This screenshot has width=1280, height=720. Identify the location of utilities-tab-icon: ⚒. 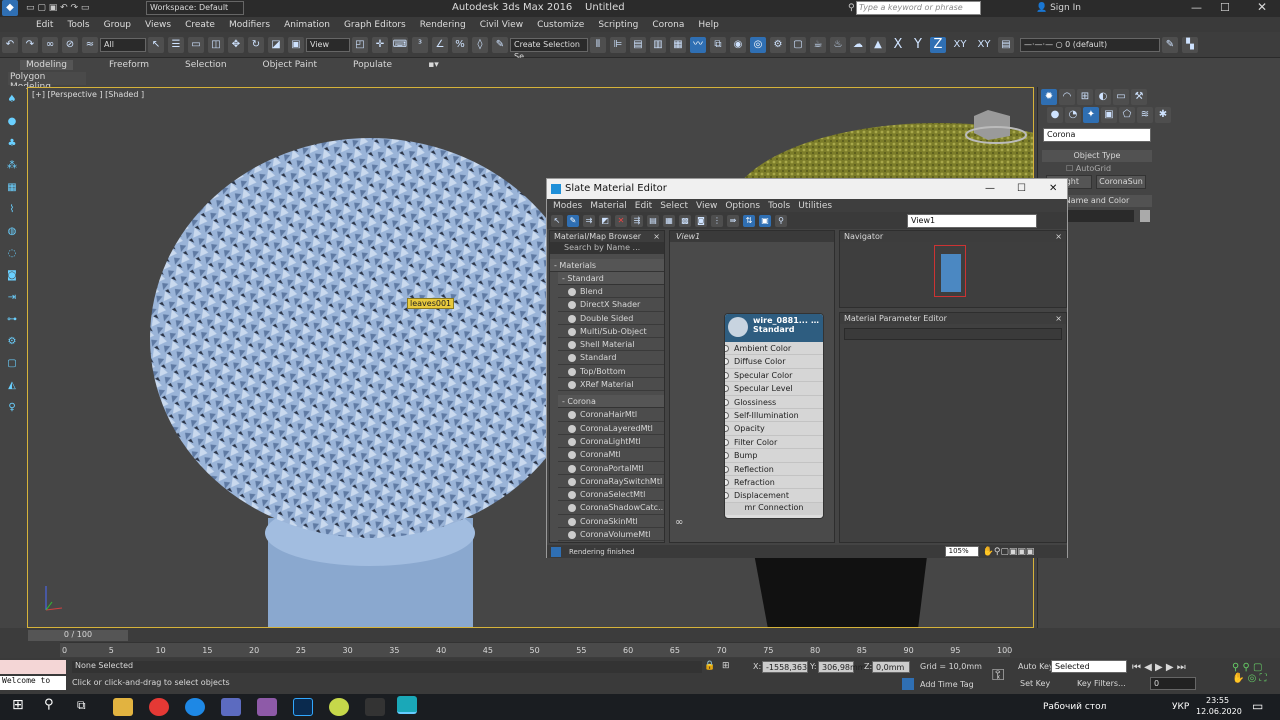
(1139, 97).